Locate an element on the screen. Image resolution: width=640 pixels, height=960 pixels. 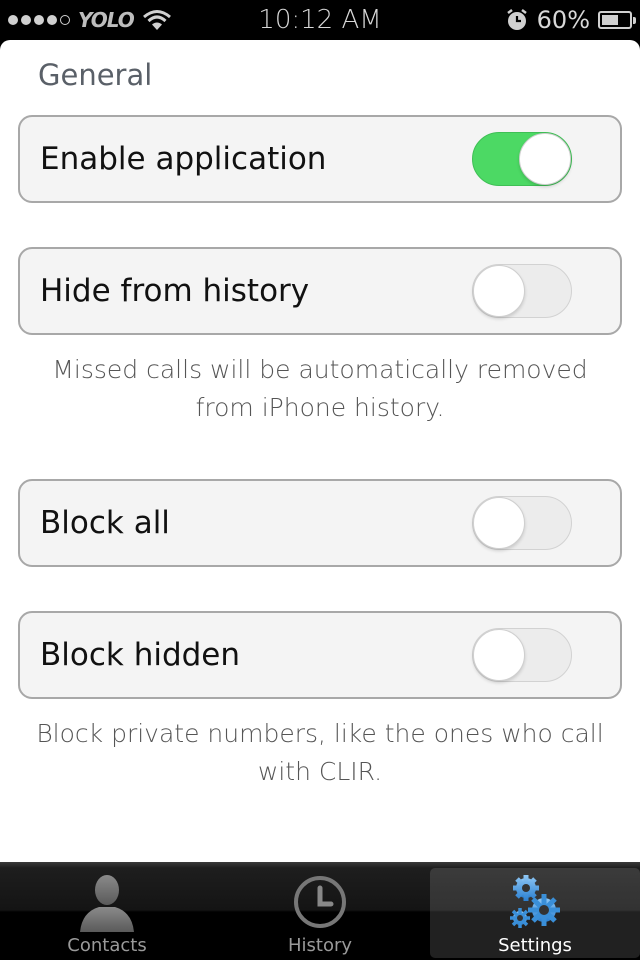
battery-percent: 60% is located at coordinates (563, 20).